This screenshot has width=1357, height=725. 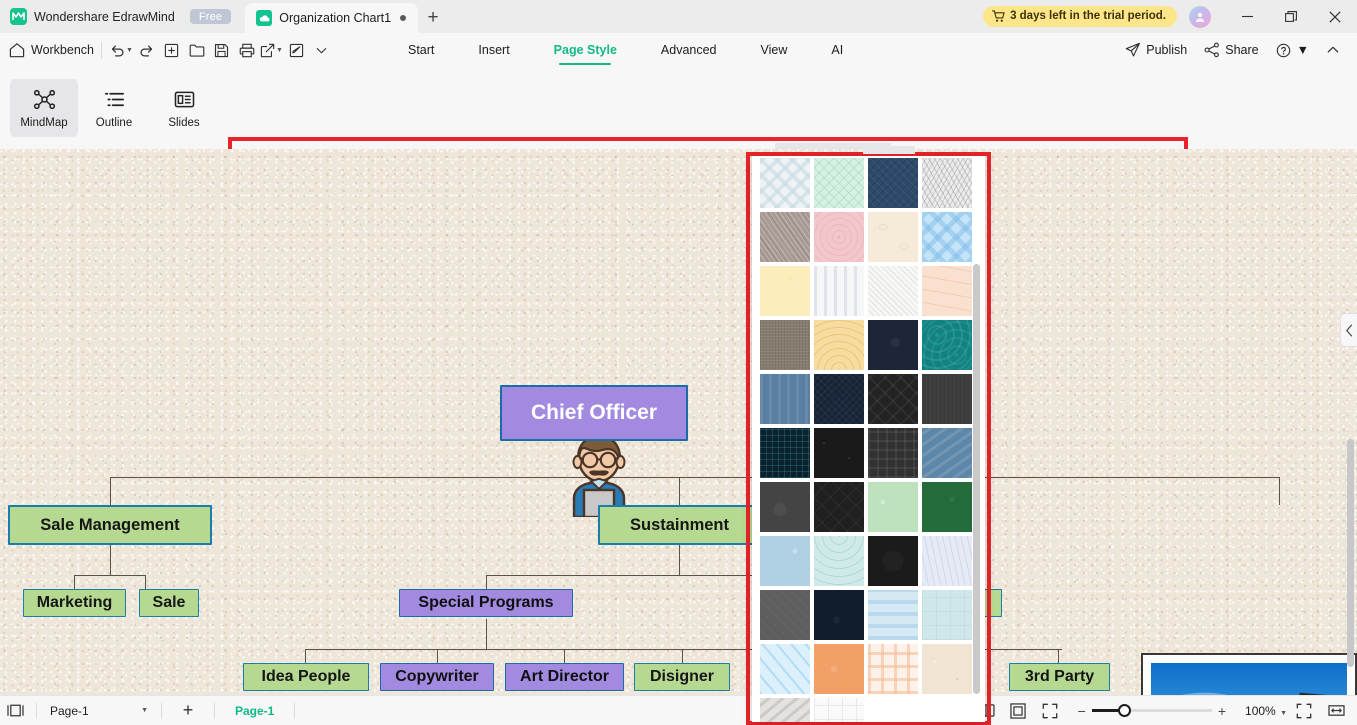 I want to click on texture-swatch-deep-navy, so click(x=839, y=615).